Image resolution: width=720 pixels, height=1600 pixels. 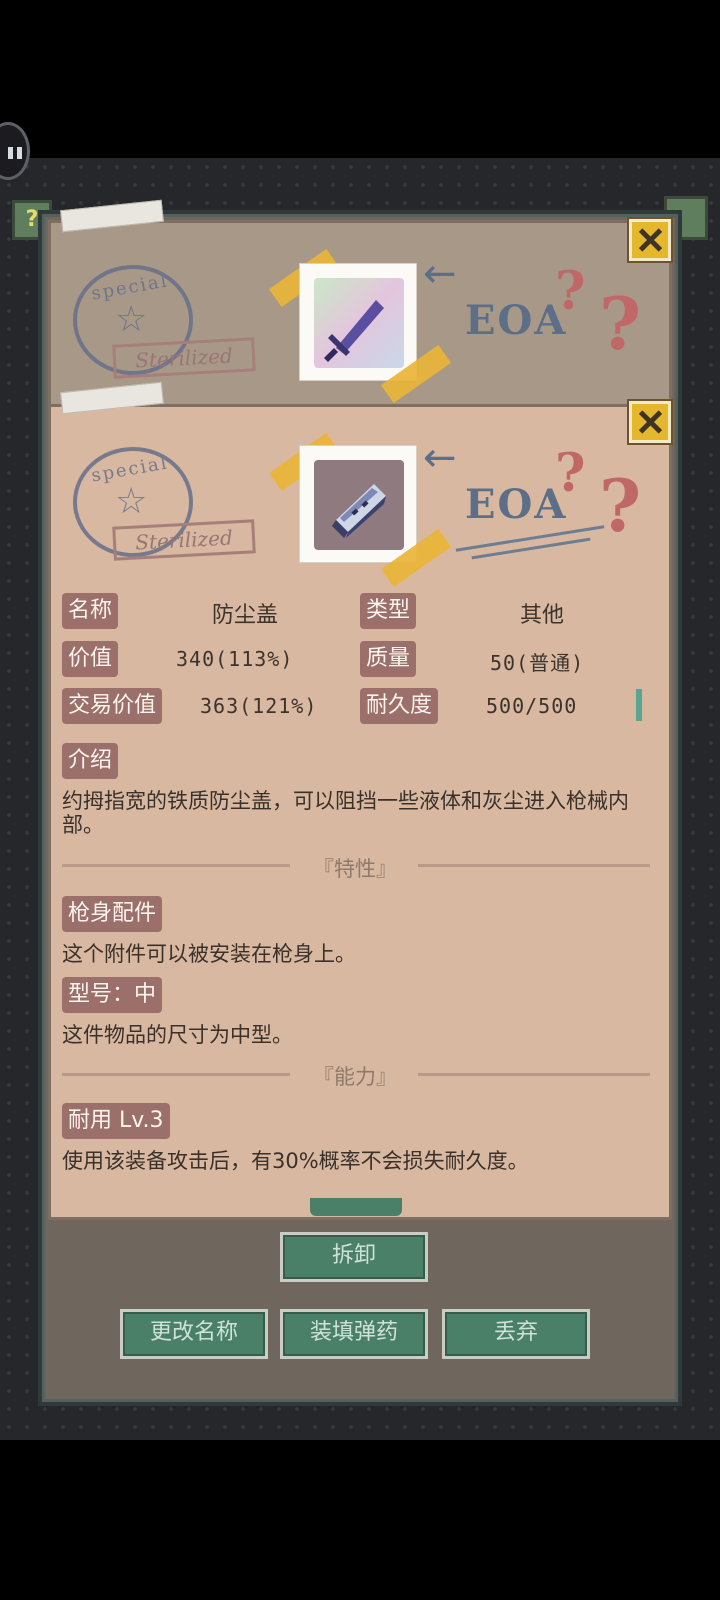 I want to click on ability-desc: 使用该装备攻击后，有30%概率不会损失耐久度。, so click(x=295, y=1161).